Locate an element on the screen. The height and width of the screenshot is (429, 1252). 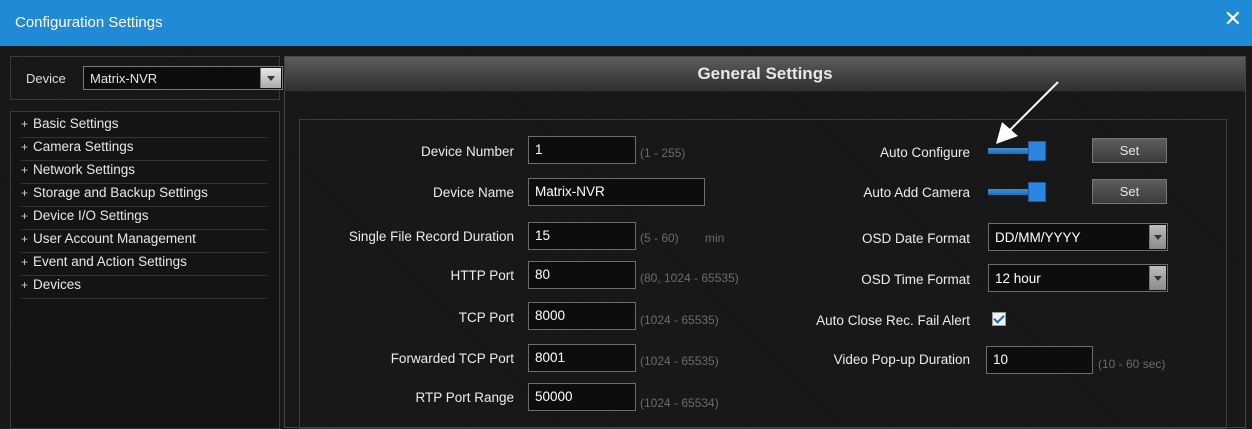
forwarded-tcp-port-label: Forwarded TCP Port is located at coordinates (452, 358).